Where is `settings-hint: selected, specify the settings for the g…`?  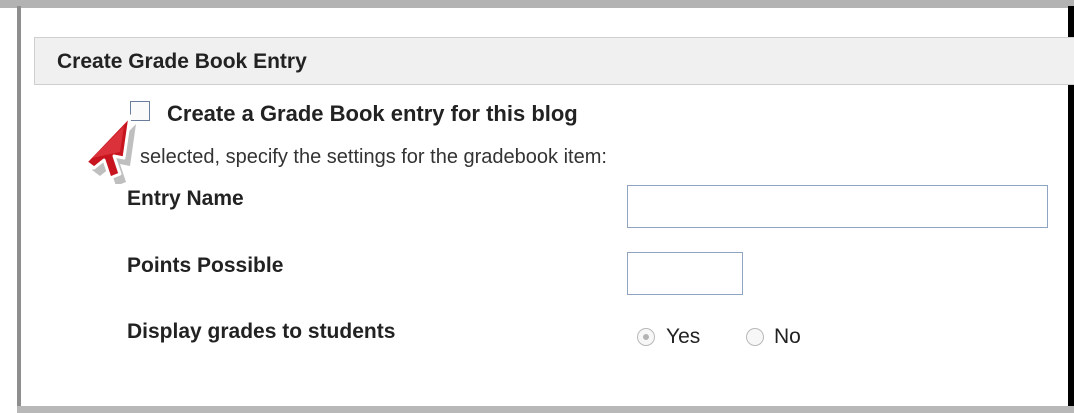 settings-hint: selected, specify the settings for the g… is located at coordinates (373, 157).